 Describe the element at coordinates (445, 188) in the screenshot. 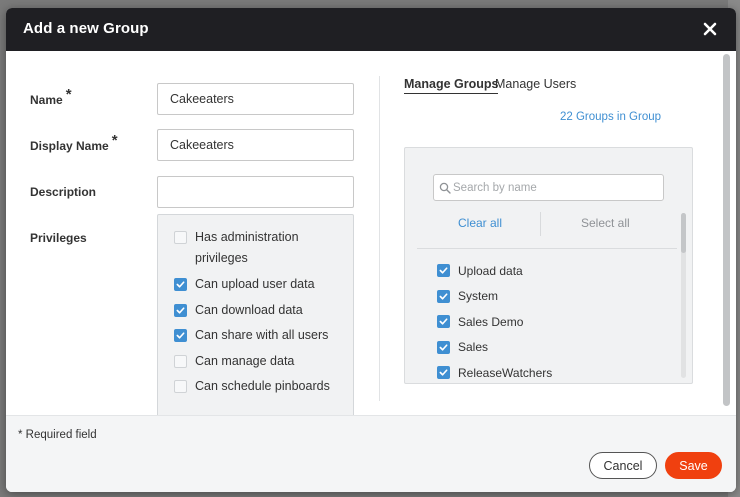

I see `search-icon` at that location.